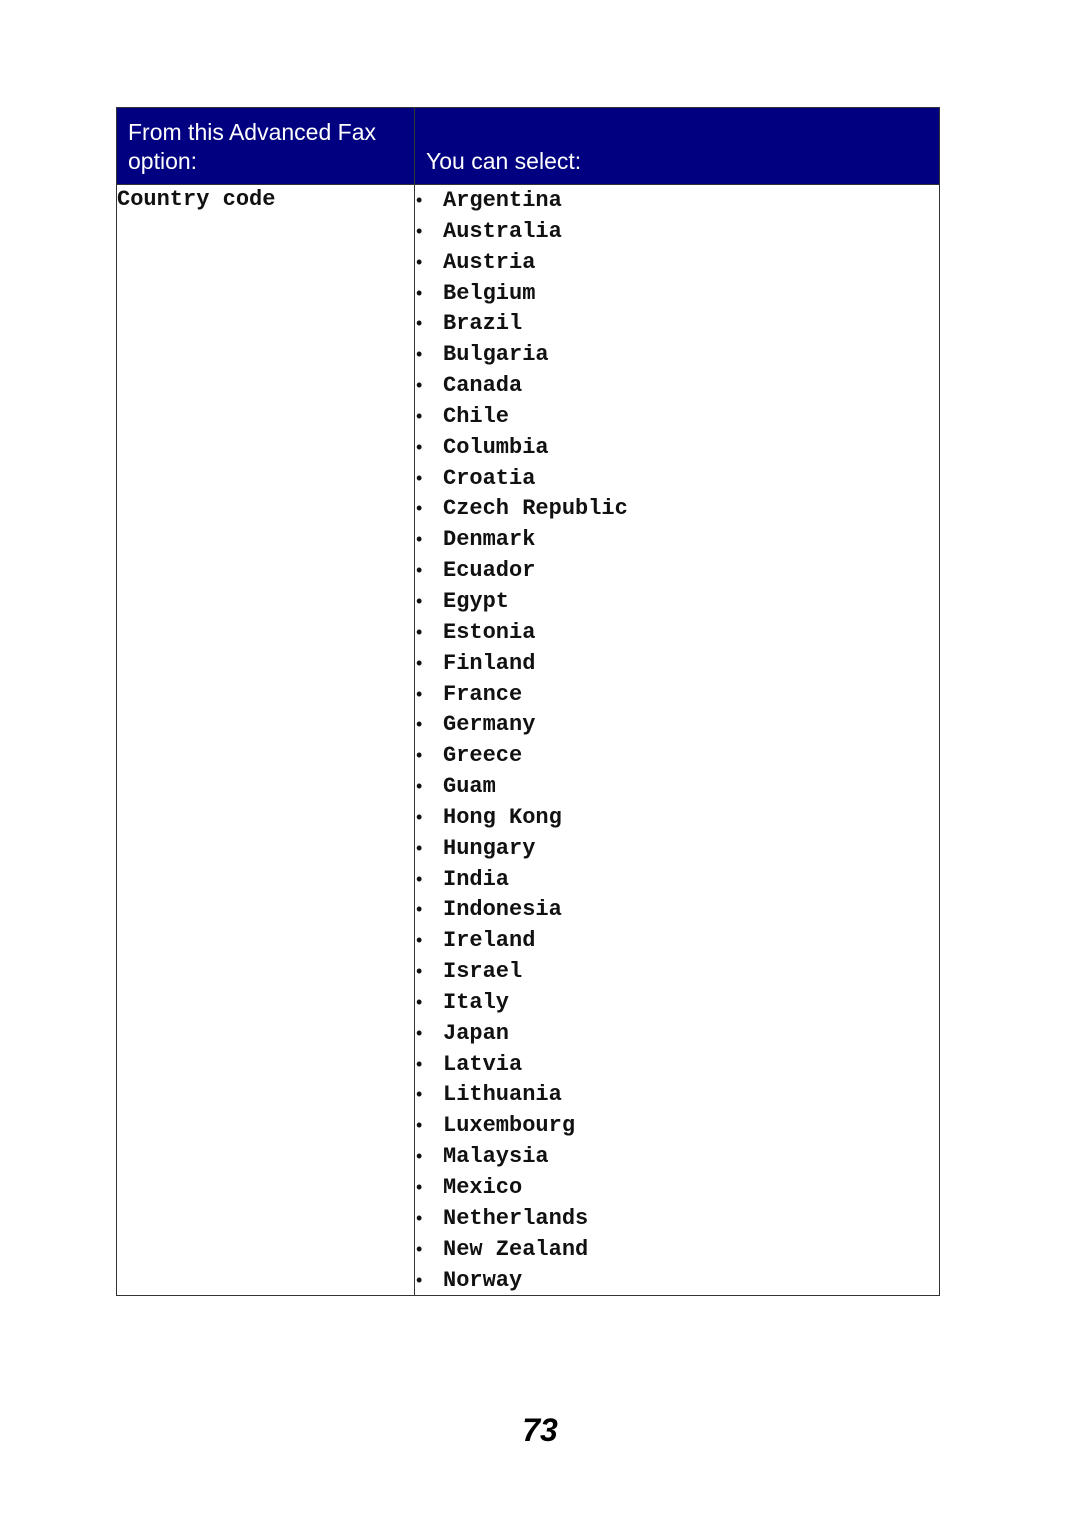  What do you see at coordinates (483, 324) in the screenshot?
I see `country-name: Brazil` at bounding box center [483, 324].